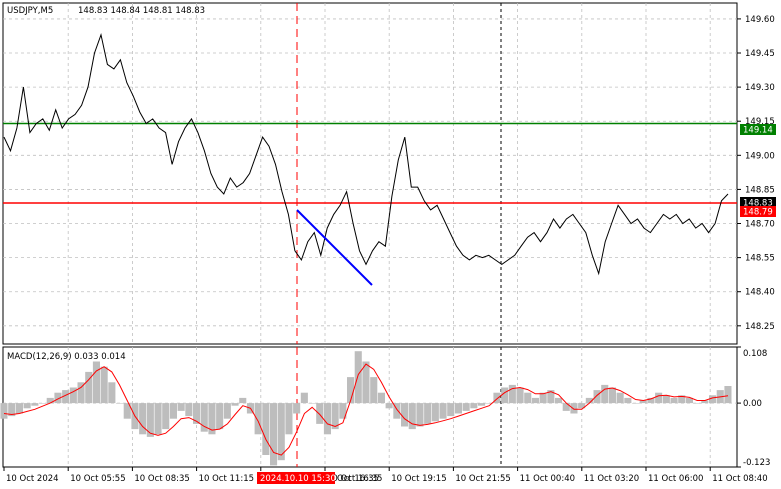  What do you see at coordinates (760, 88) in the screenshot?
I see `price-axis-label: 149.30` at bounding box center [760, 88].